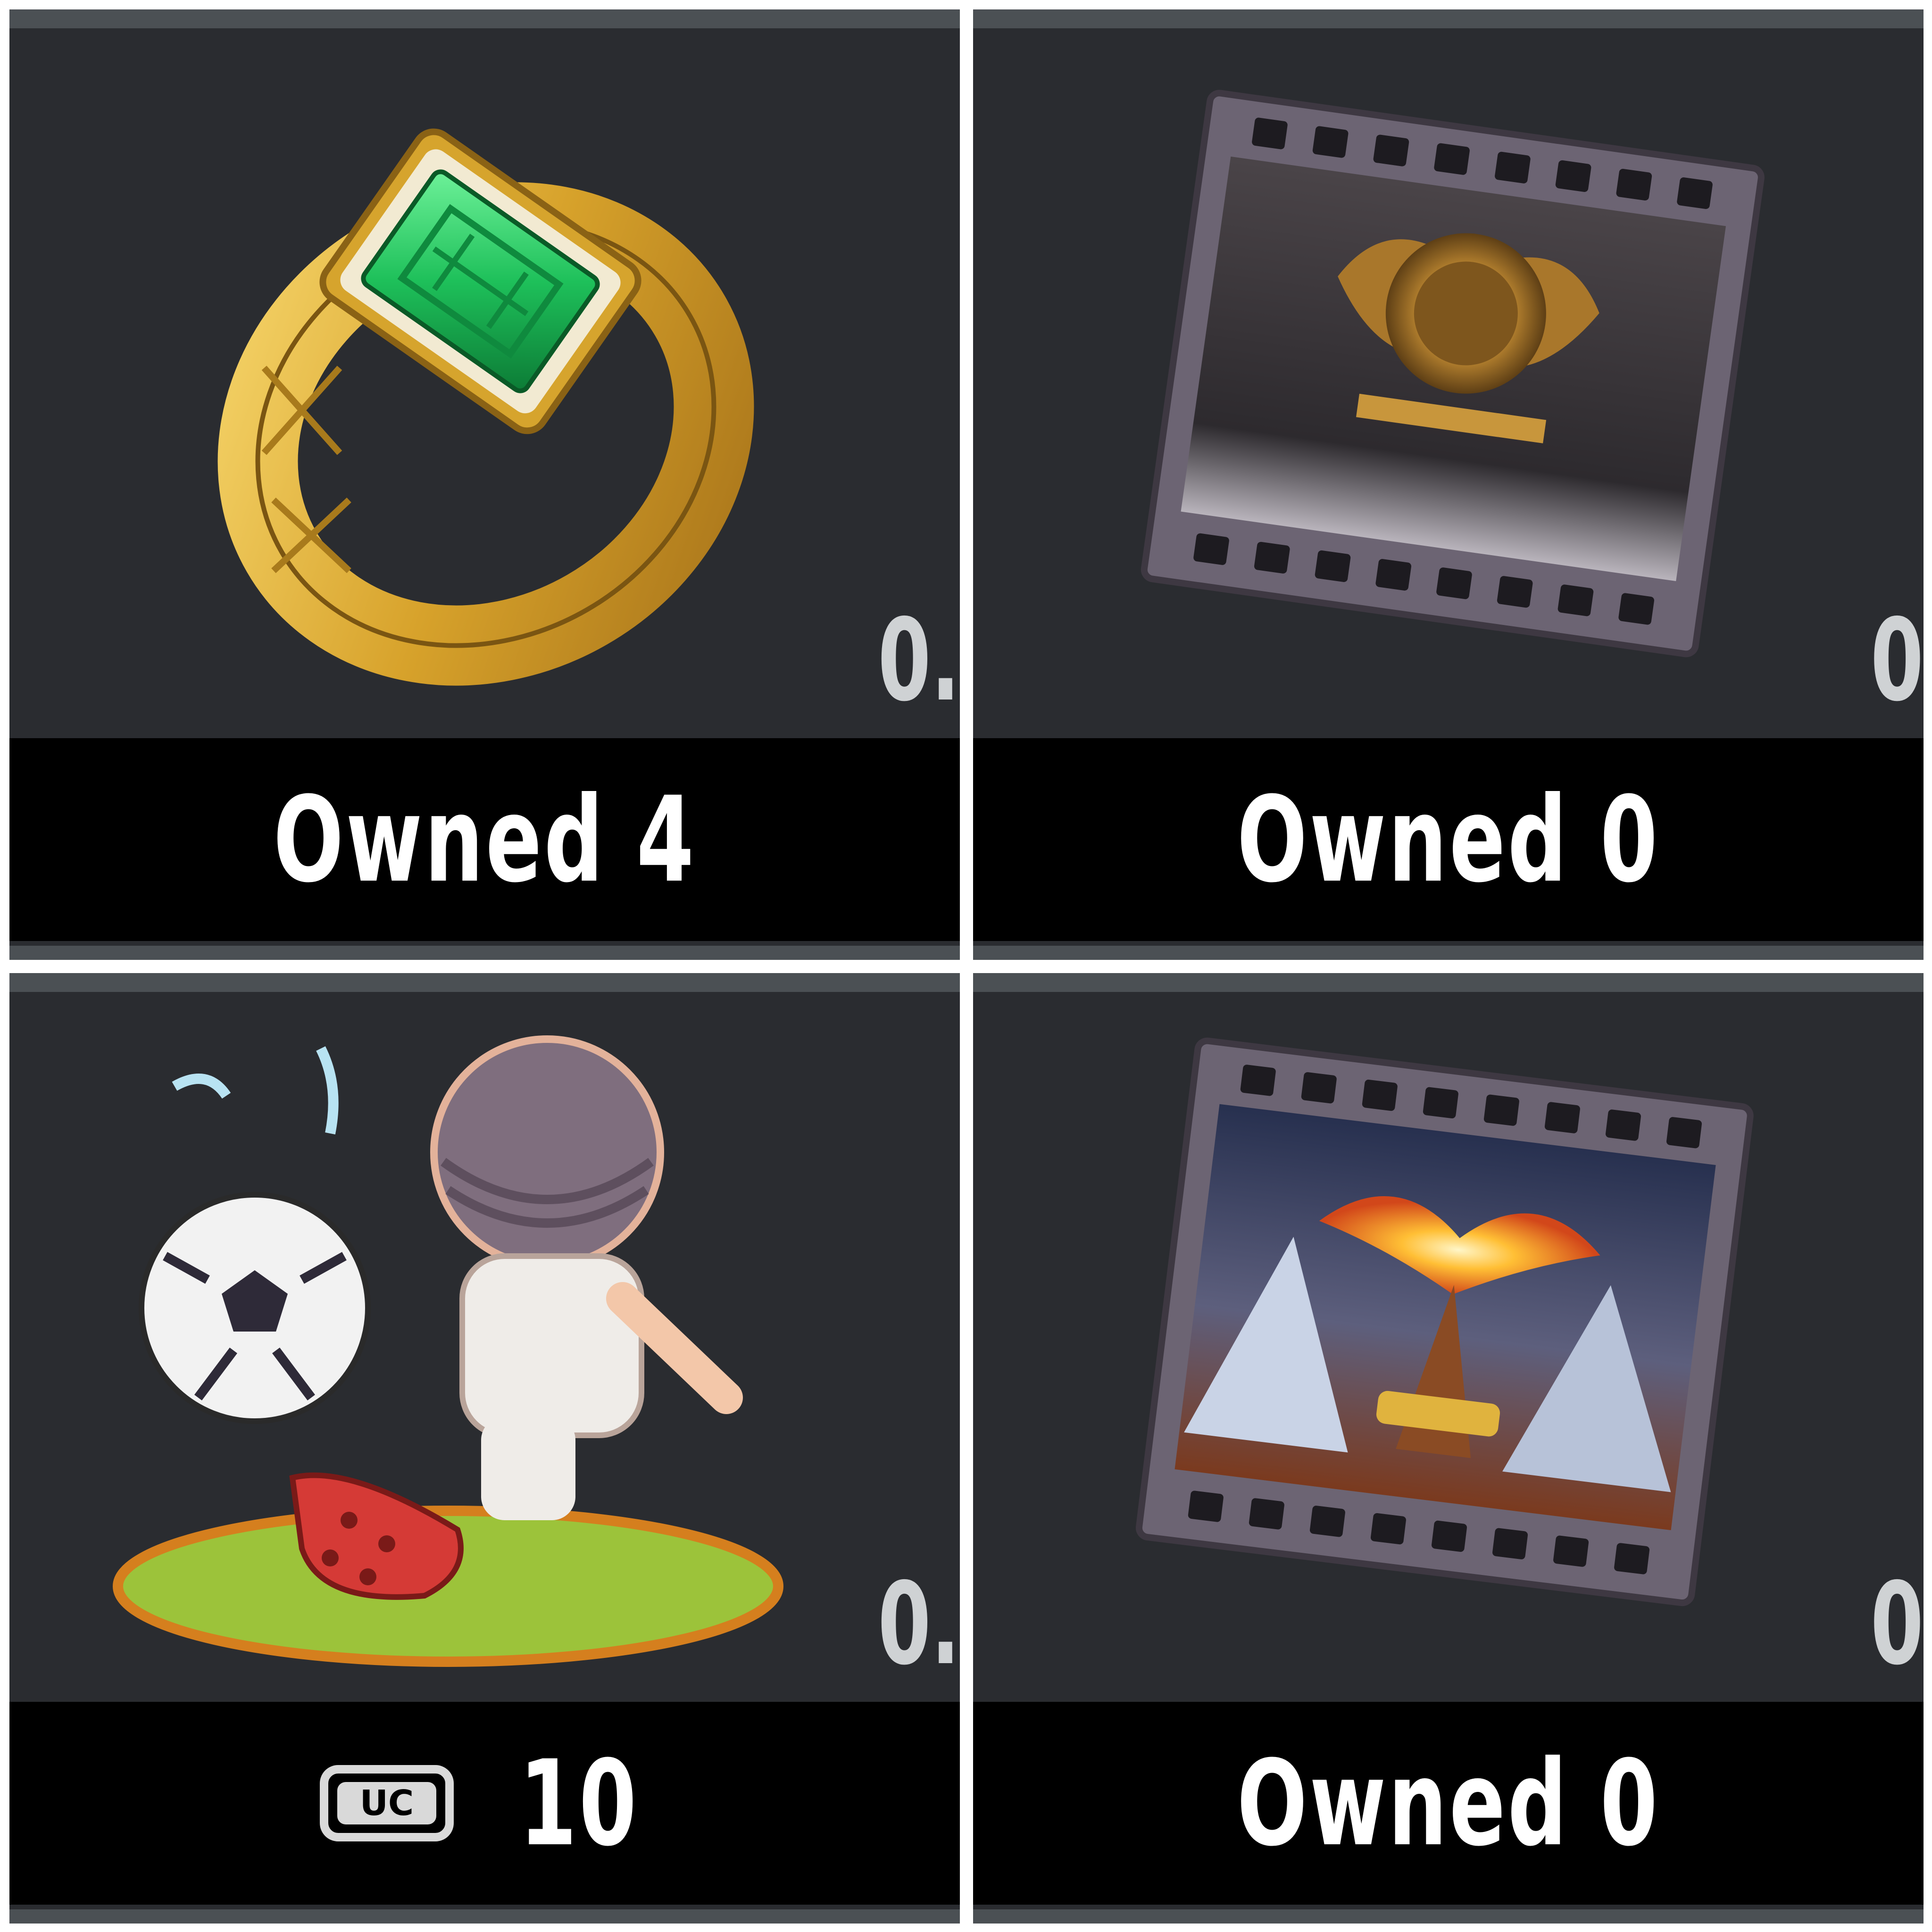 The height and width of the screenshot is (1932, 1932). I want to click on price-value: 10, so click(579, 1803).